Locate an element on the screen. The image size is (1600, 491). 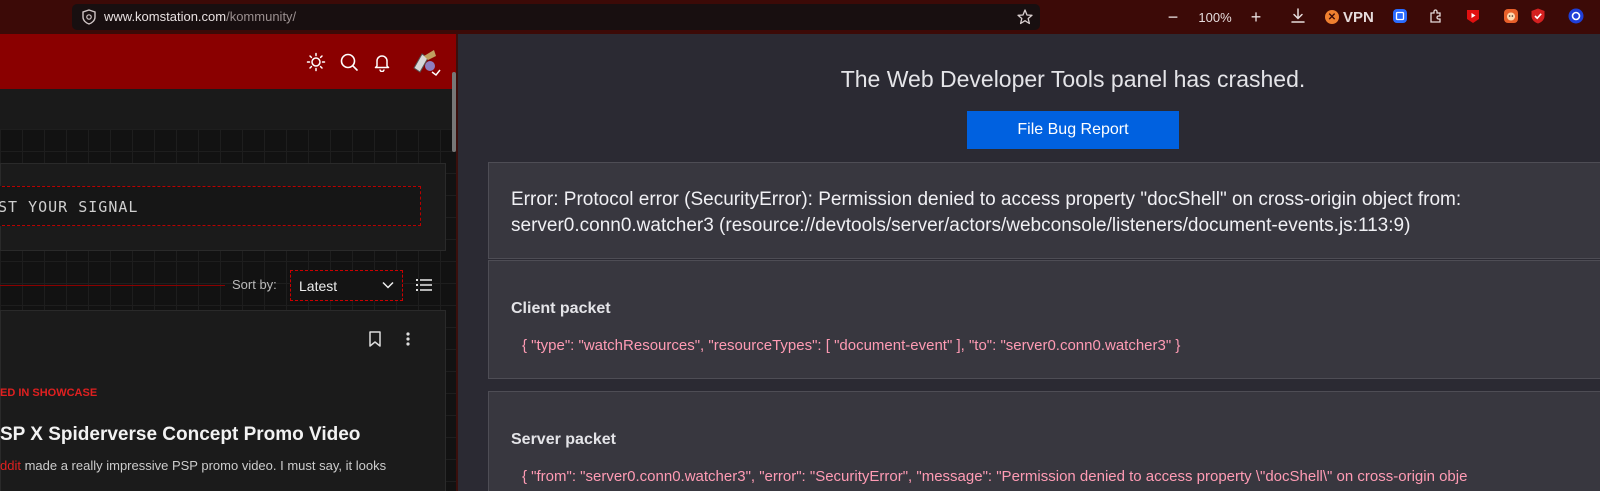
site-subnav is located at coordinates (228, 109).